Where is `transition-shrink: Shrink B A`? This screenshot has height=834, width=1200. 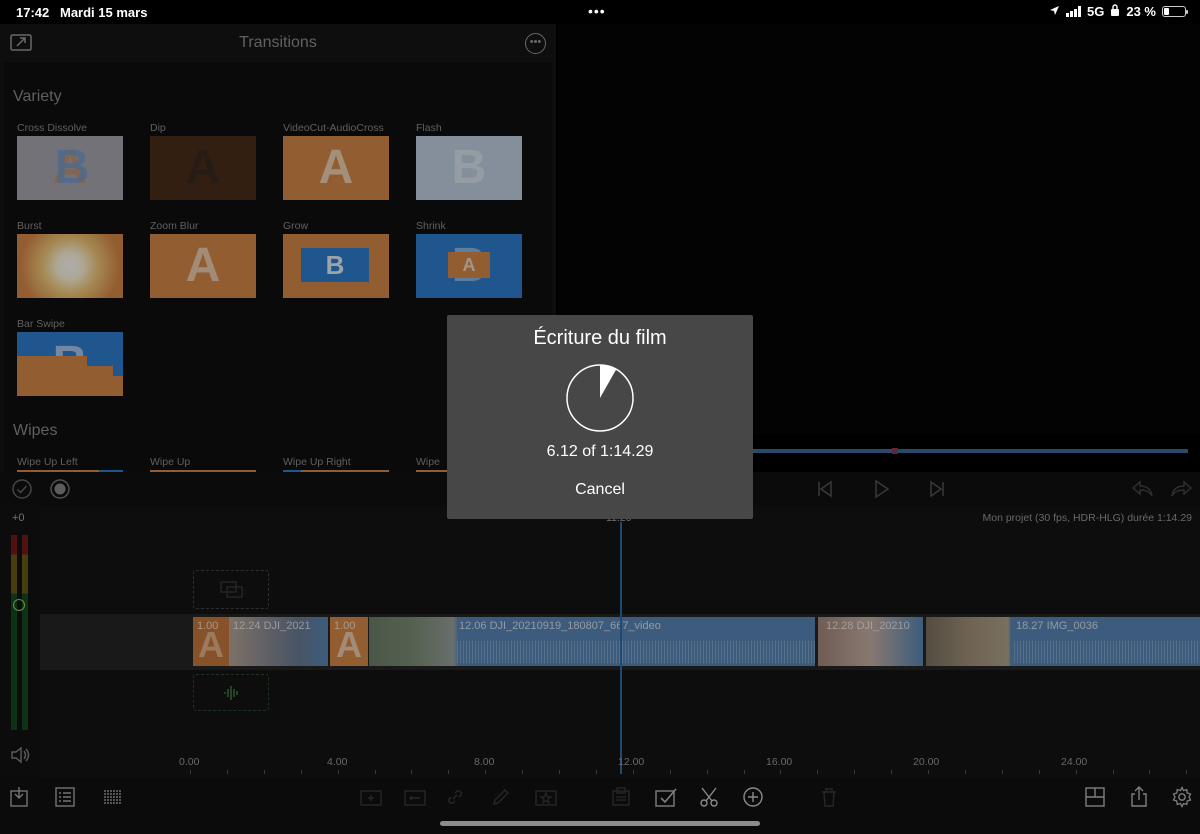
transition-shrink: Shrink B A is located at coordinates (469, 259).